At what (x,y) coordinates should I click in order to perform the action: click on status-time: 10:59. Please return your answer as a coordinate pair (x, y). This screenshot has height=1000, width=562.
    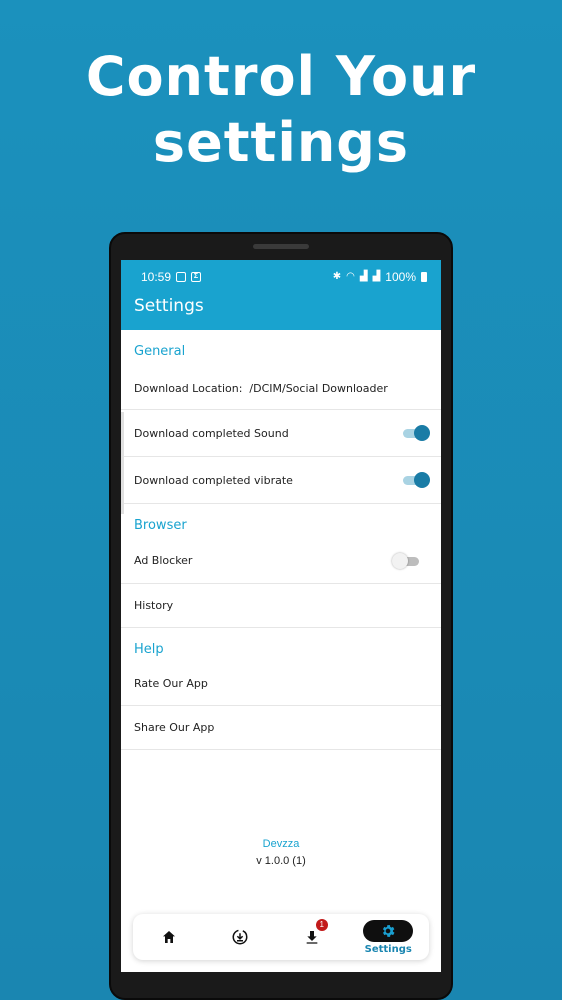
    Looking at the image, I should click on (156, 277).